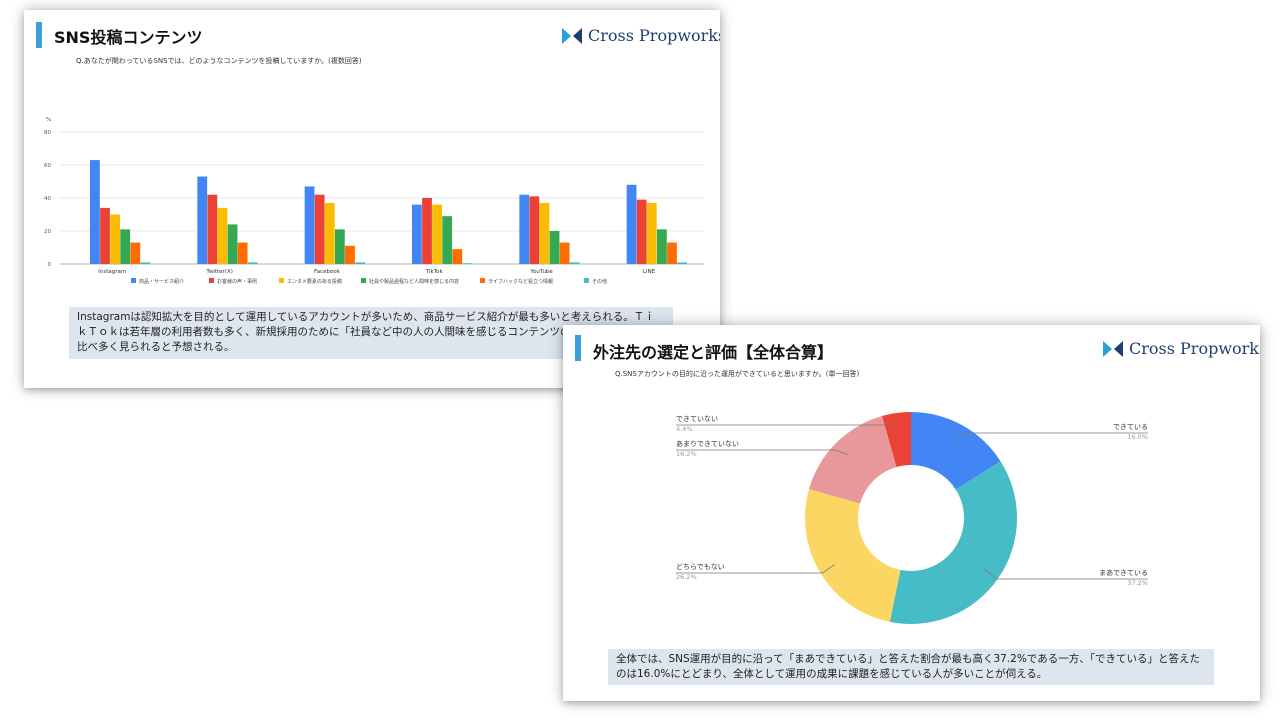 This screenshot has width=1280, height=720. Describe the element at coordinates (414, 281) in the screenshot. I see `legend-label: 社員や製品過程など人間味を感じる内容` at that location.